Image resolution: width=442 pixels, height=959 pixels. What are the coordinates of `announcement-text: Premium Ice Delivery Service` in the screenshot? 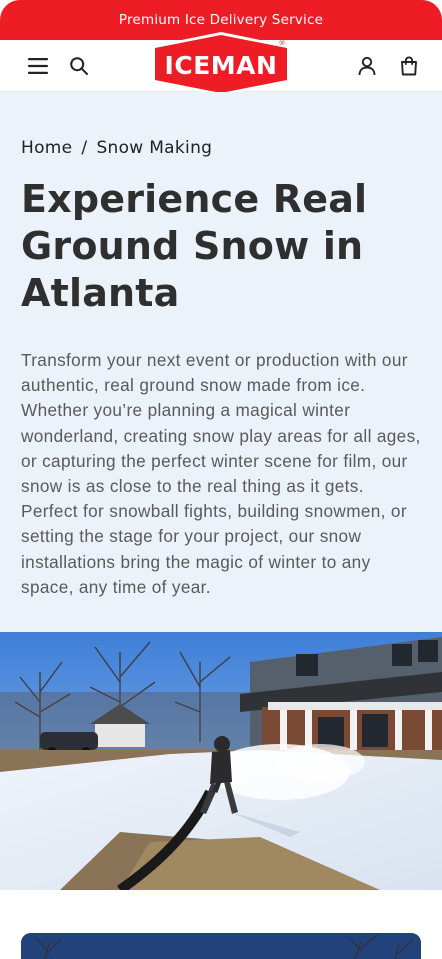 It's located at (221, 20).